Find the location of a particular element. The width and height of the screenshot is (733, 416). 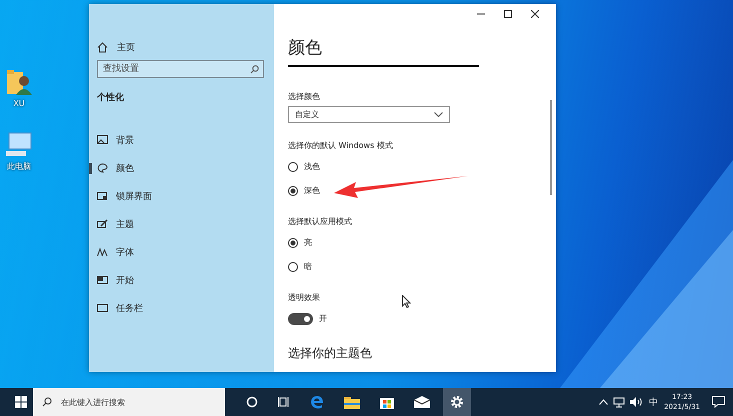

radio-label: 亮 is located at coordinates (308, 242).